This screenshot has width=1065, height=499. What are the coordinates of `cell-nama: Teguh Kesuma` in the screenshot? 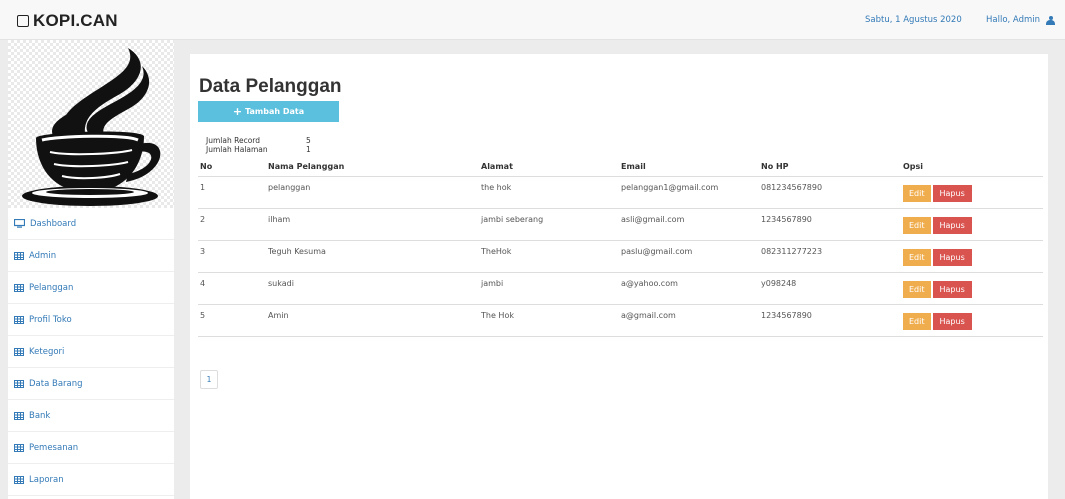 It's located at (374, 256).